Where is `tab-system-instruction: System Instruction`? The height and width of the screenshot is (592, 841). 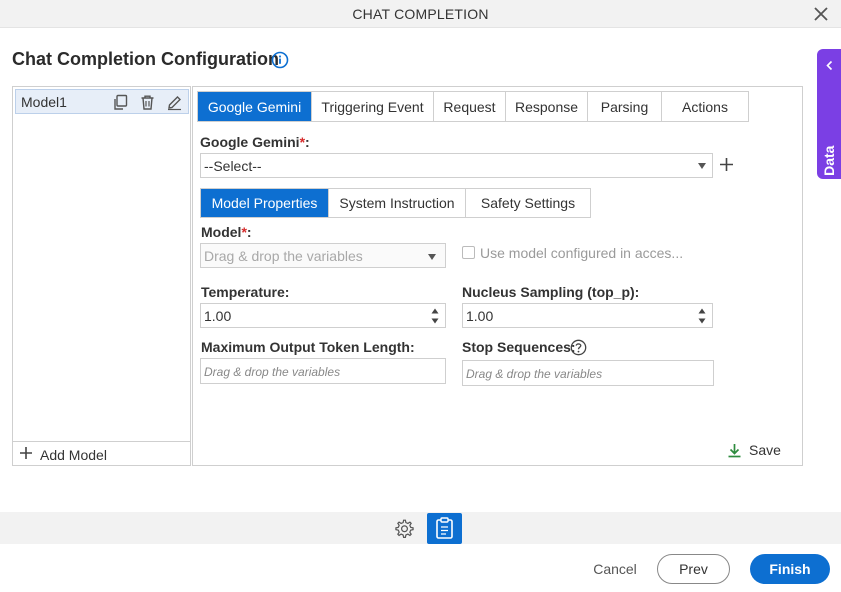 tab-system-instruction: System Instruction is located at coordinates (396, 203).